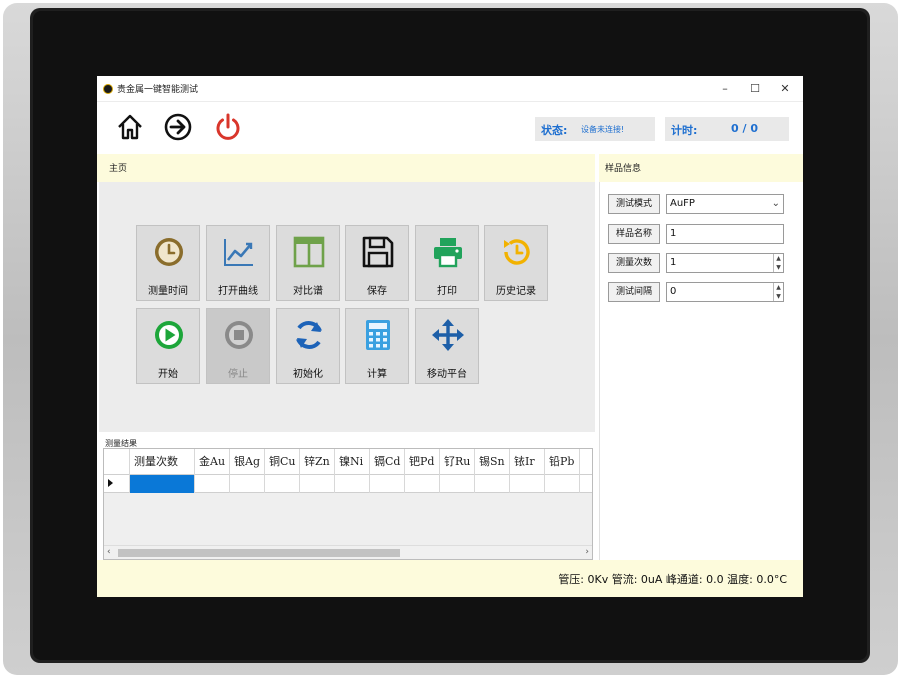 This screenshot has height=678, width=901. What do you see at coordinates (110, 483) in the screenshot?
I see `current-row-icon` at bounding box center [110, 483].